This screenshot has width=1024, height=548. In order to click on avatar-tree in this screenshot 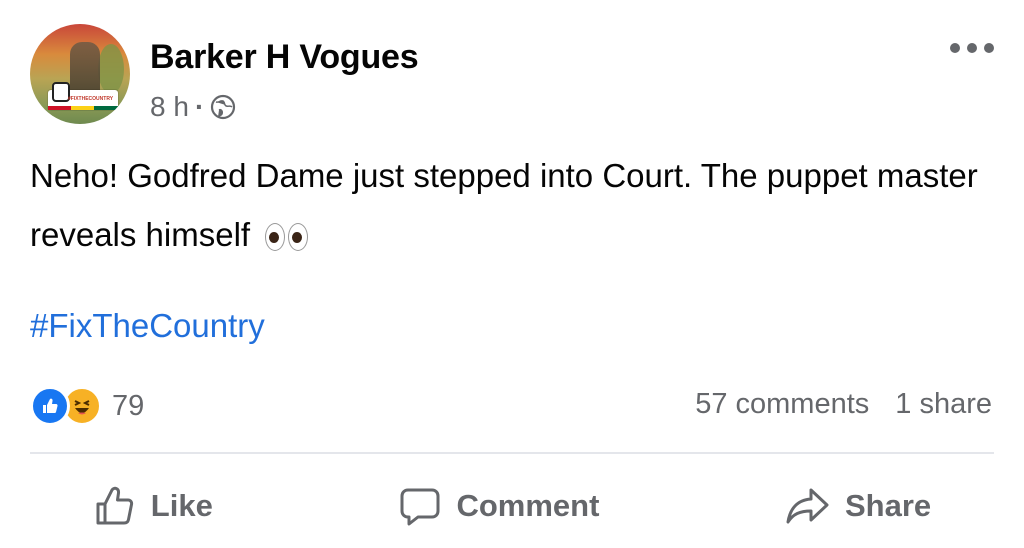, I will do `click(111, 69)`.